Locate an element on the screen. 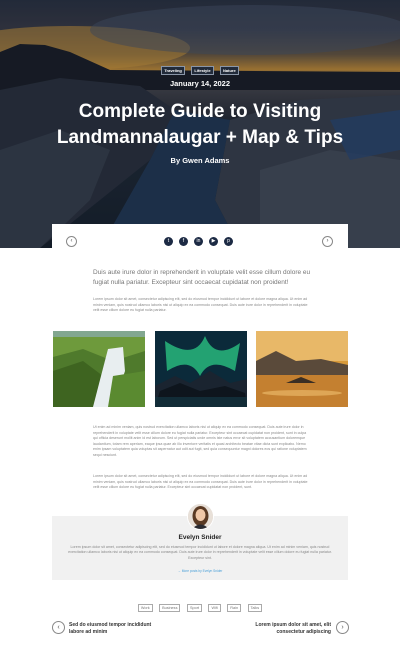  social-share-icons: t f in ▶ p is located at coordinates (201, 246).